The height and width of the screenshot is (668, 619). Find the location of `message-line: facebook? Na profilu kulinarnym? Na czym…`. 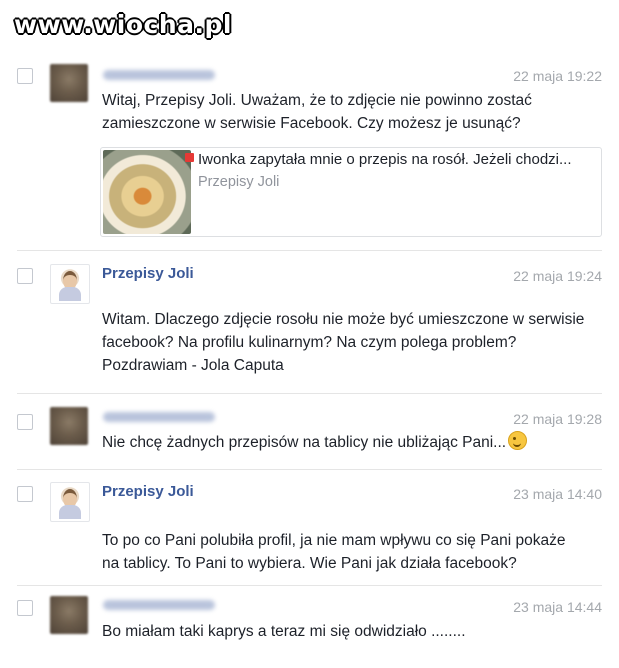

message-line: facebook? Na profilu kulinarnym? Na czym… is located at coordinates (309, 342).